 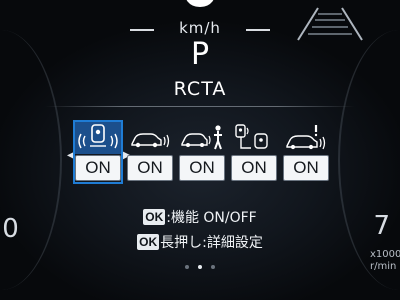 I want to click on speed-unit: km/h, so click(x=200, y=28).